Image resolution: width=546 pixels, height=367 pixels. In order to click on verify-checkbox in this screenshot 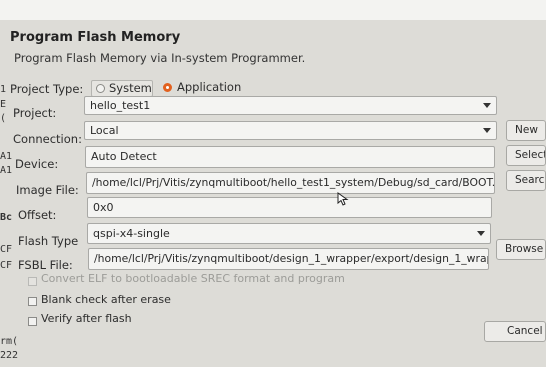, I will do `click(32, 321)`.